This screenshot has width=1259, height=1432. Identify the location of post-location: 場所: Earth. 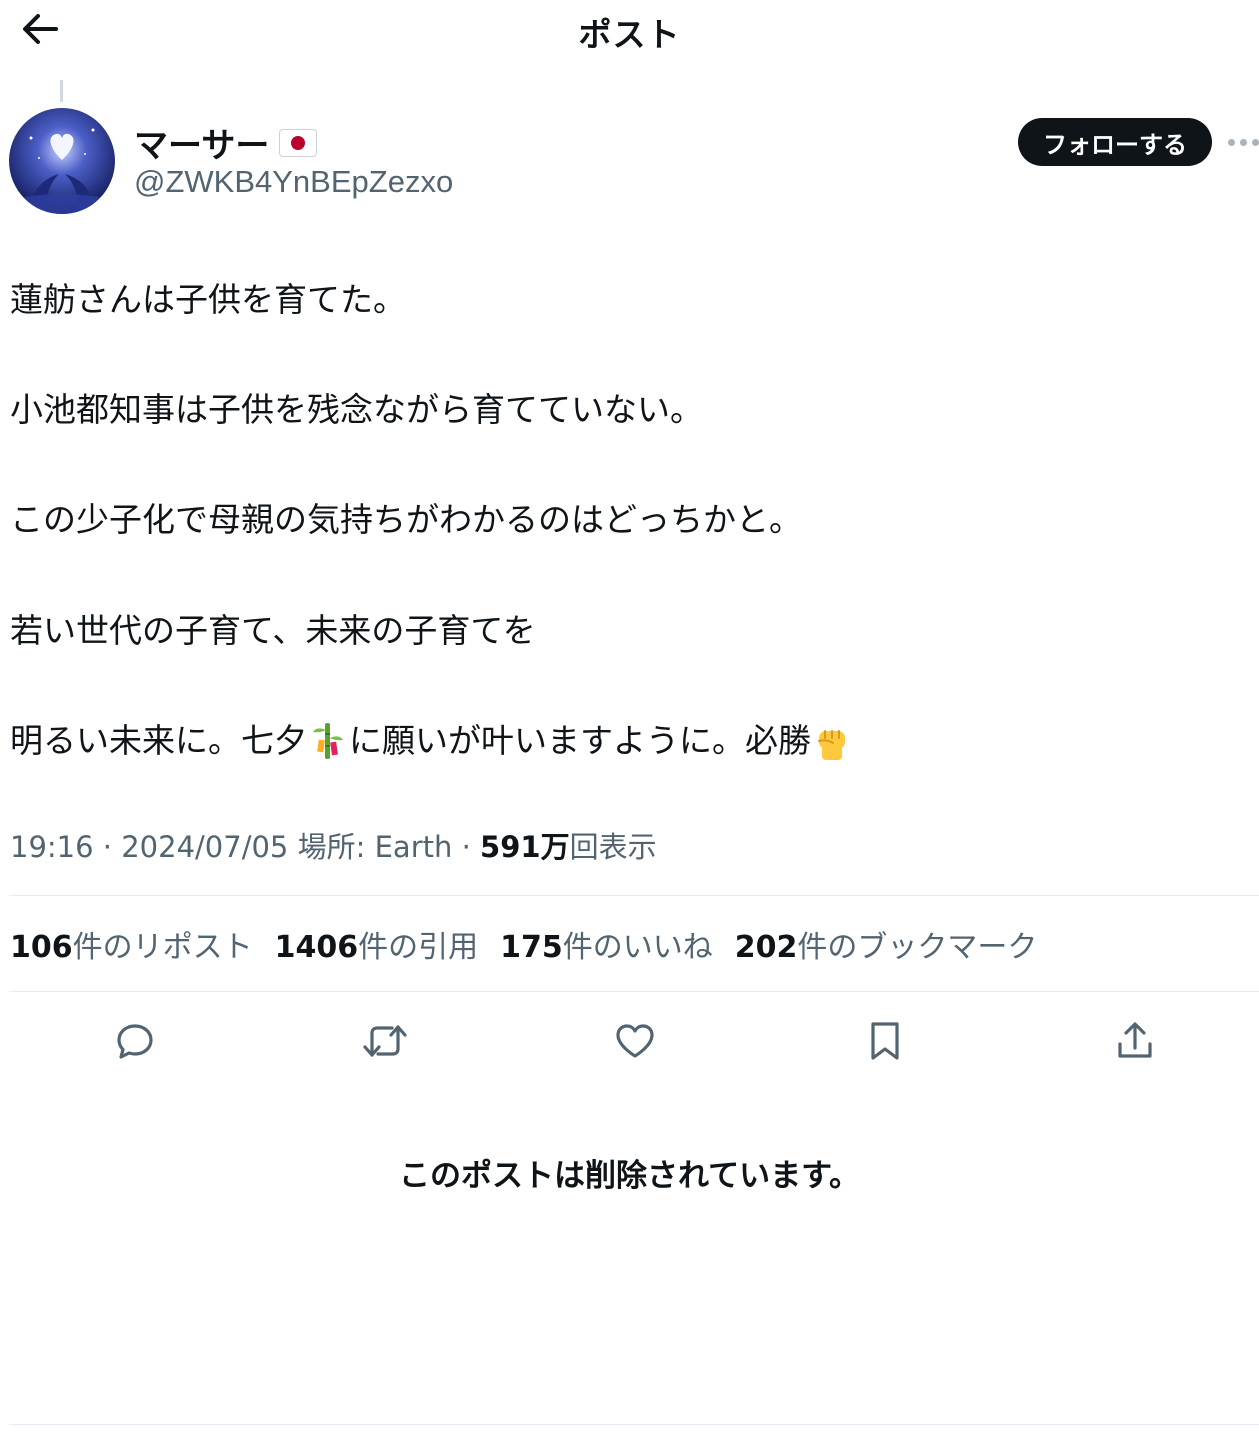
(375, 847).